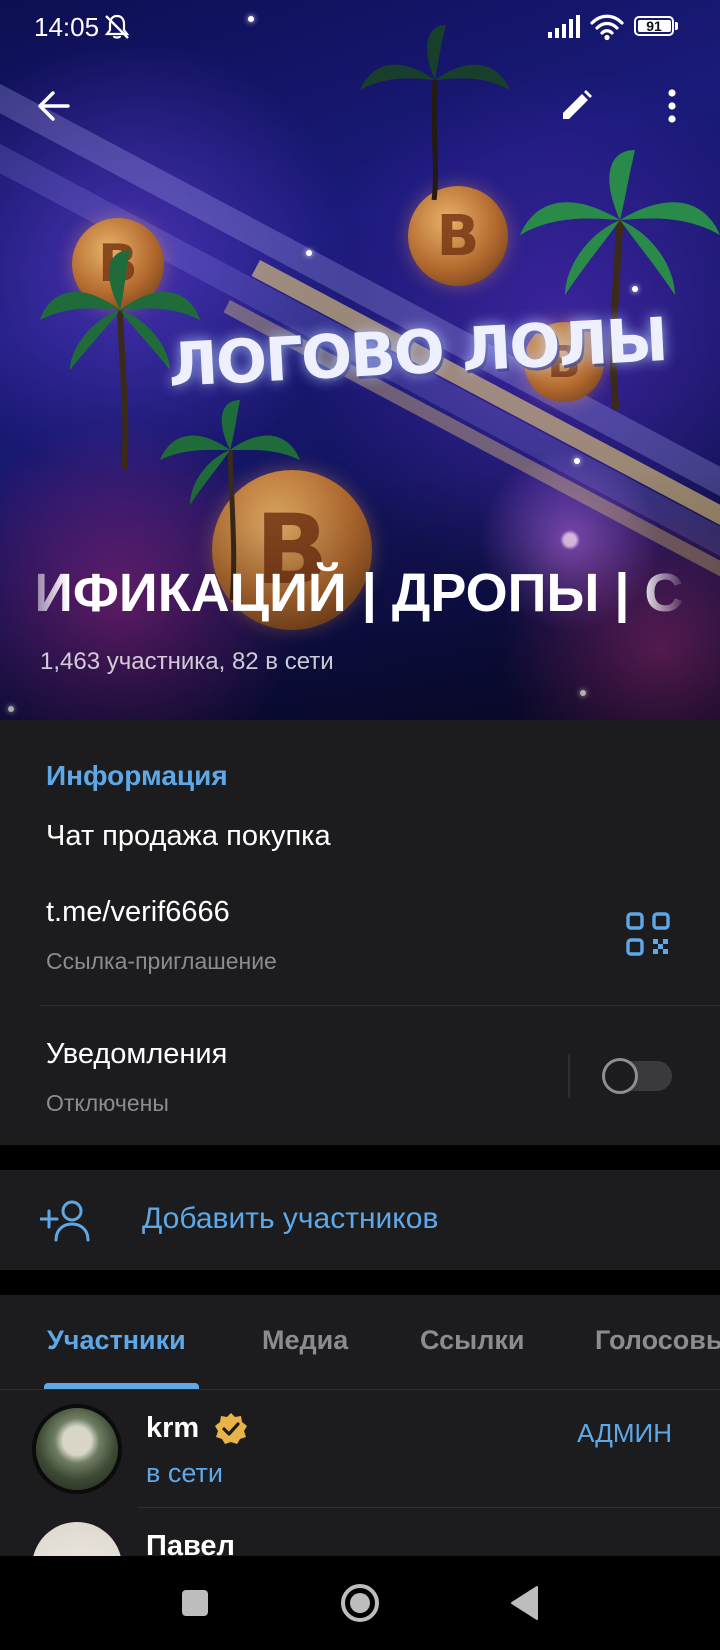 Image resolution: width=720 pixels, height=1650 pixels. Describe the element at coordinates (107, 1103) in the screenshot. I see `notifications-state: Отключены` at that location.